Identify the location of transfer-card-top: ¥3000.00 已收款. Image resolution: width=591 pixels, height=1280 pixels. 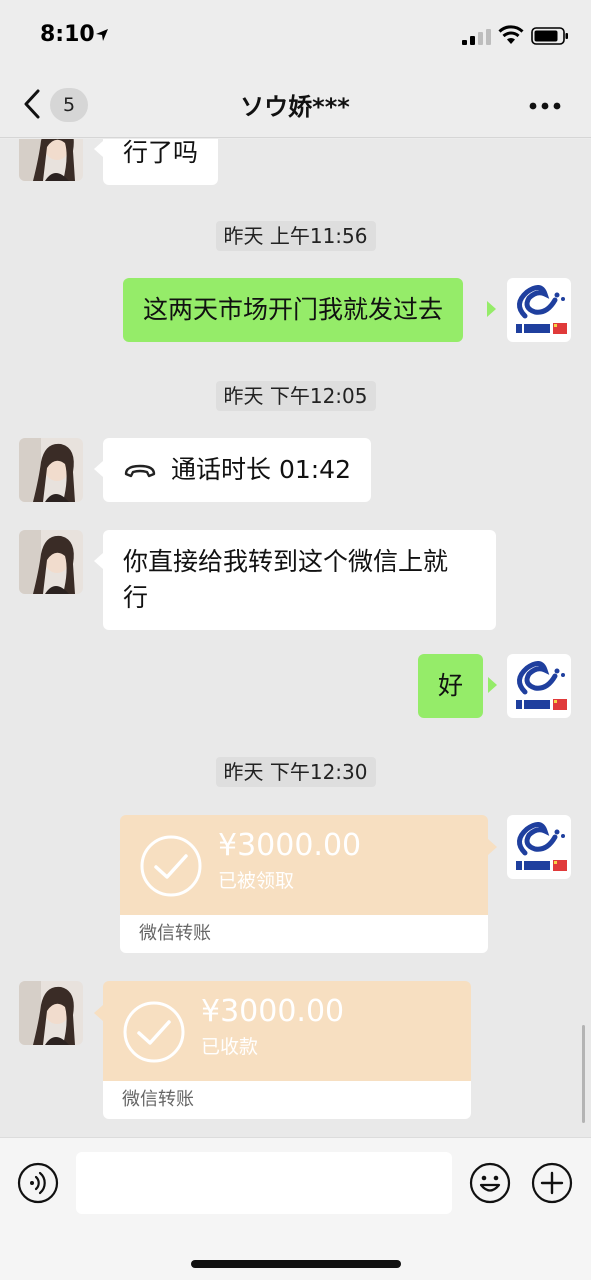
(287, 1031).